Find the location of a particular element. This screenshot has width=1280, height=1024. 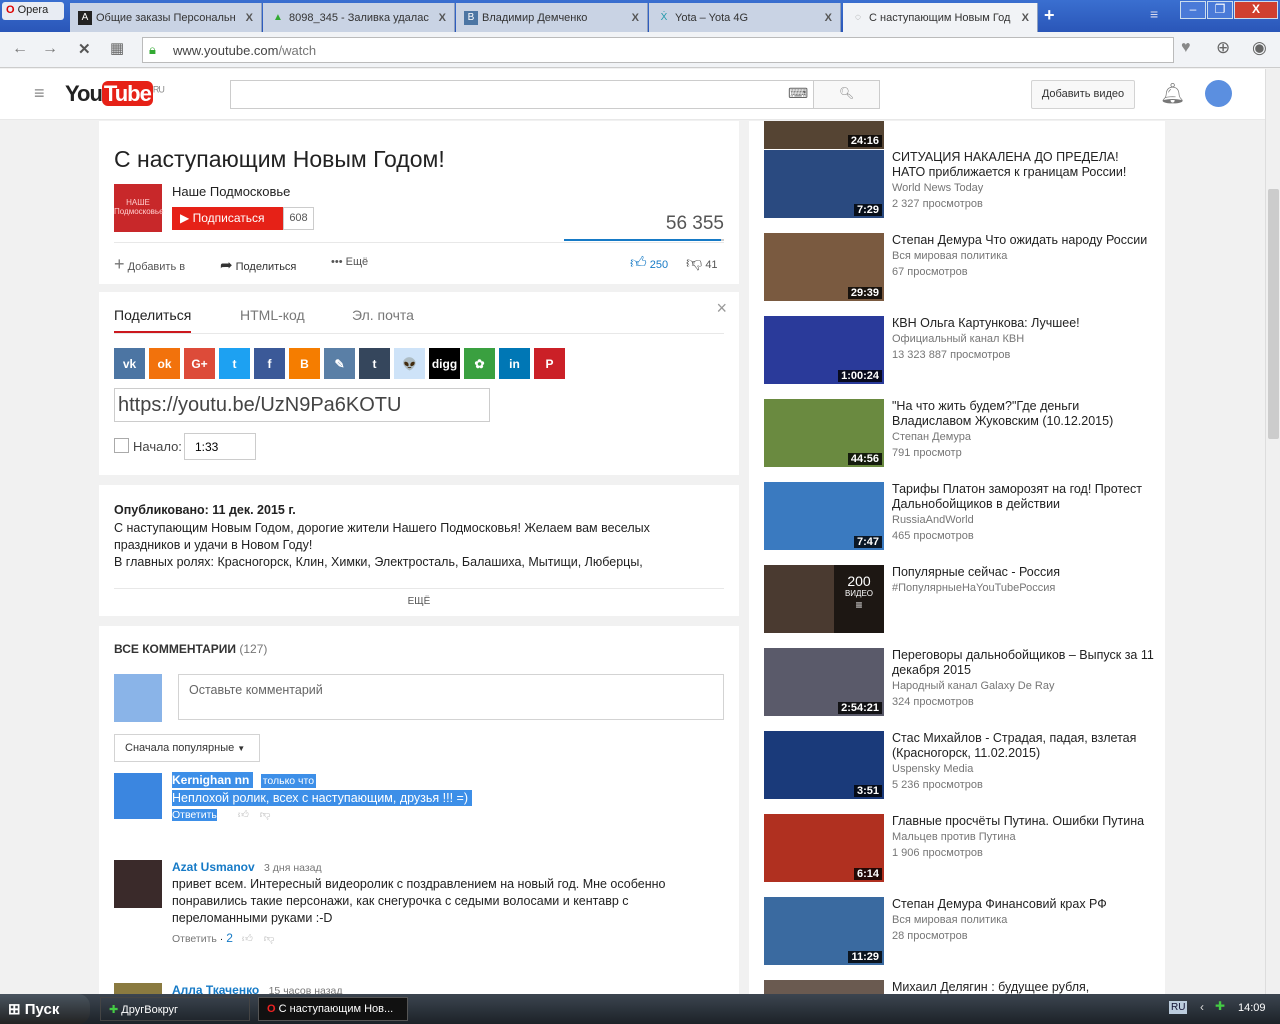

blogger-share-icon: B is located at coordinates (304, 363).